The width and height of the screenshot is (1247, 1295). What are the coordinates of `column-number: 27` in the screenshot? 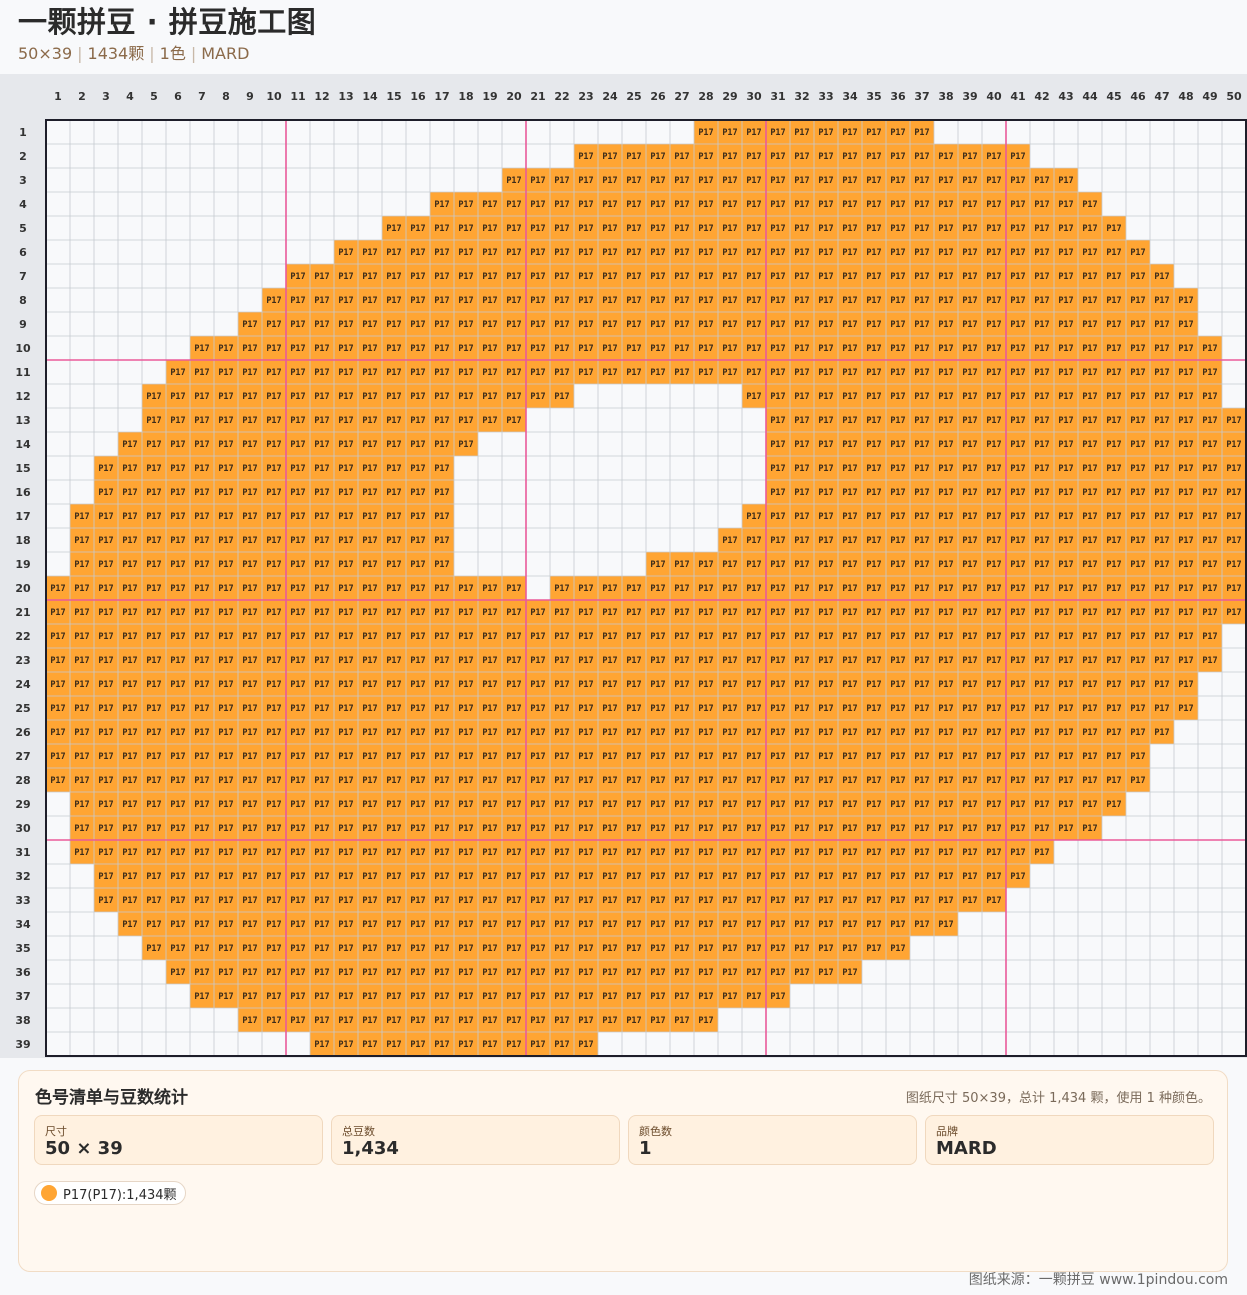 It's located at (681, 96).